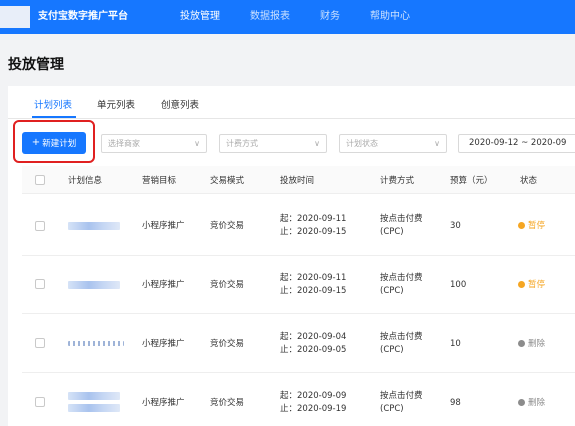 The image size is (575, 426). What do you see at coordinates (313, 396) in the screenshot?
I see `row-start-date: 起：2020-09-09` at bounding box center [313, 396].